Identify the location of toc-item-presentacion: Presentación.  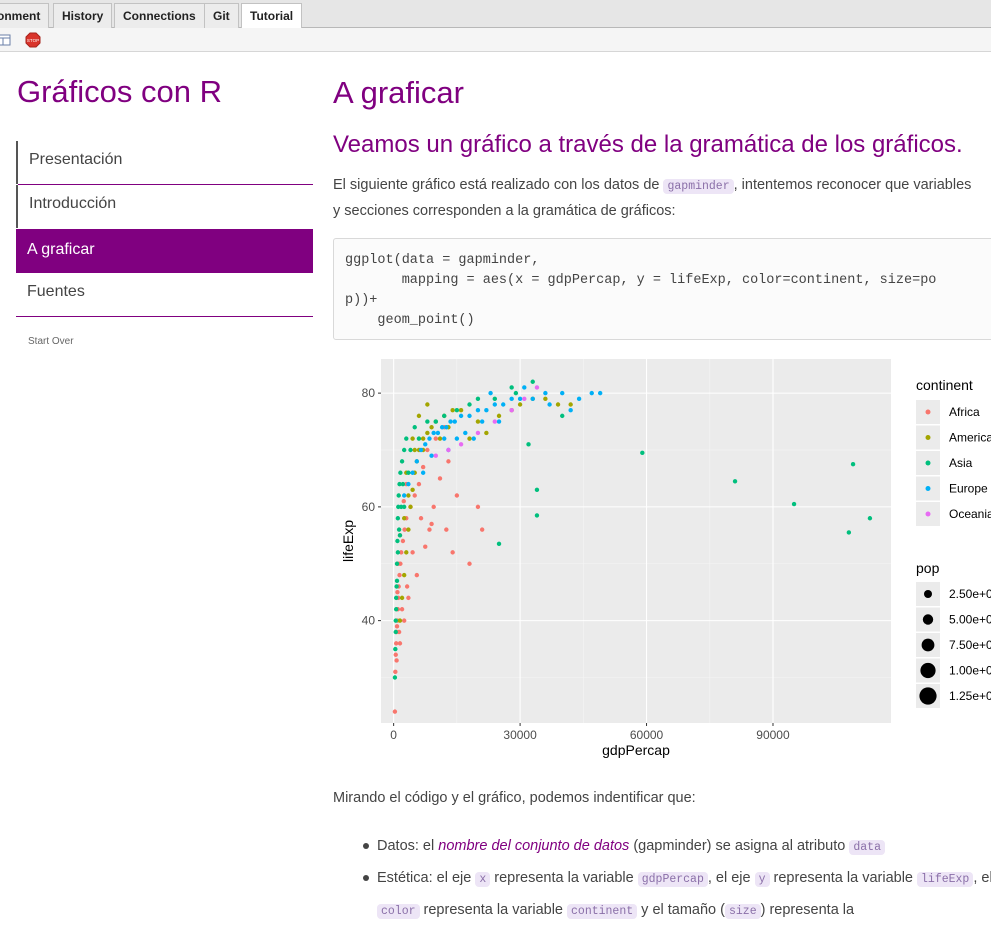
(164, 163).